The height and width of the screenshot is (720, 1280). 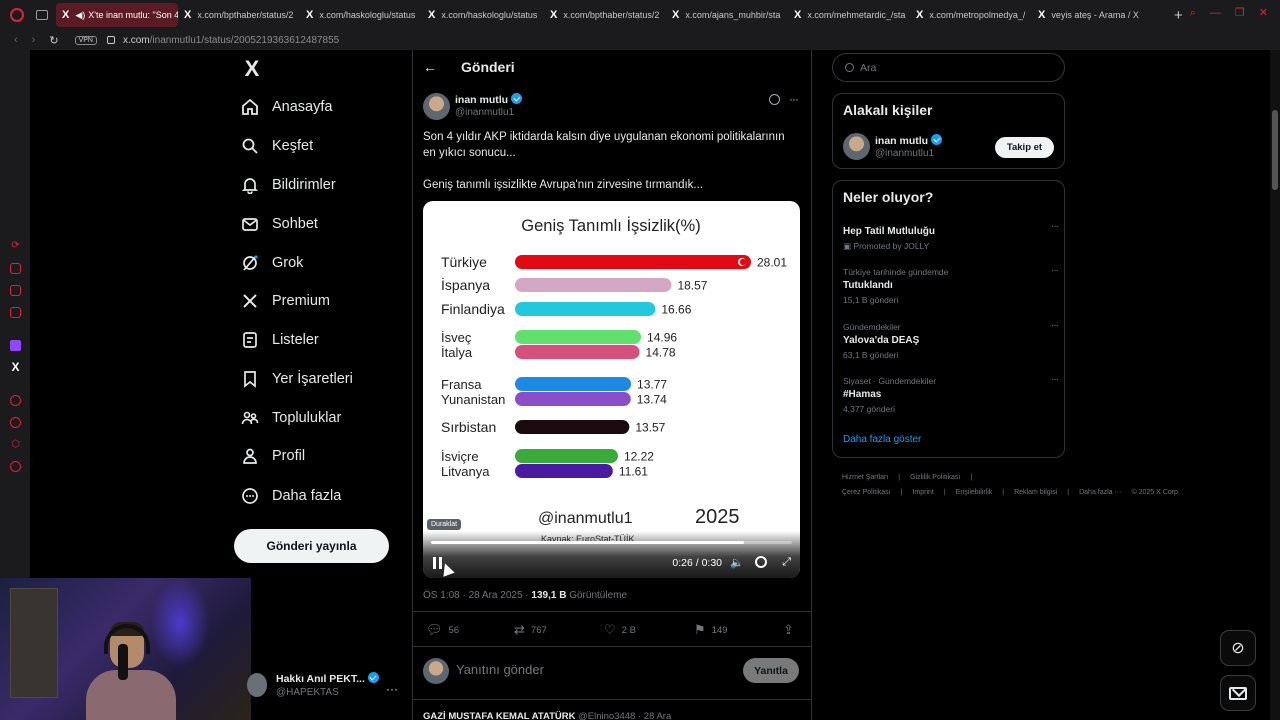 What do you see at coordinates (922, 492) in the screenshot?
I see `footer-link: Imprint` at bounding box center [922, 492].